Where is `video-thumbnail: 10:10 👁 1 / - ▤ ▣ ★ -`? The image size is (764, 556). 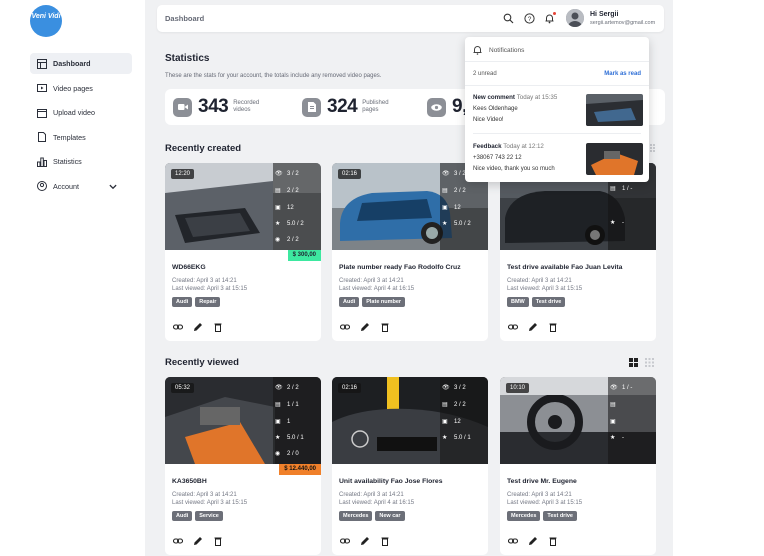 video-thumbnail: 10:10 👁 1 / - ▤ ▣ ★ - is located at coordinates (578, 420).